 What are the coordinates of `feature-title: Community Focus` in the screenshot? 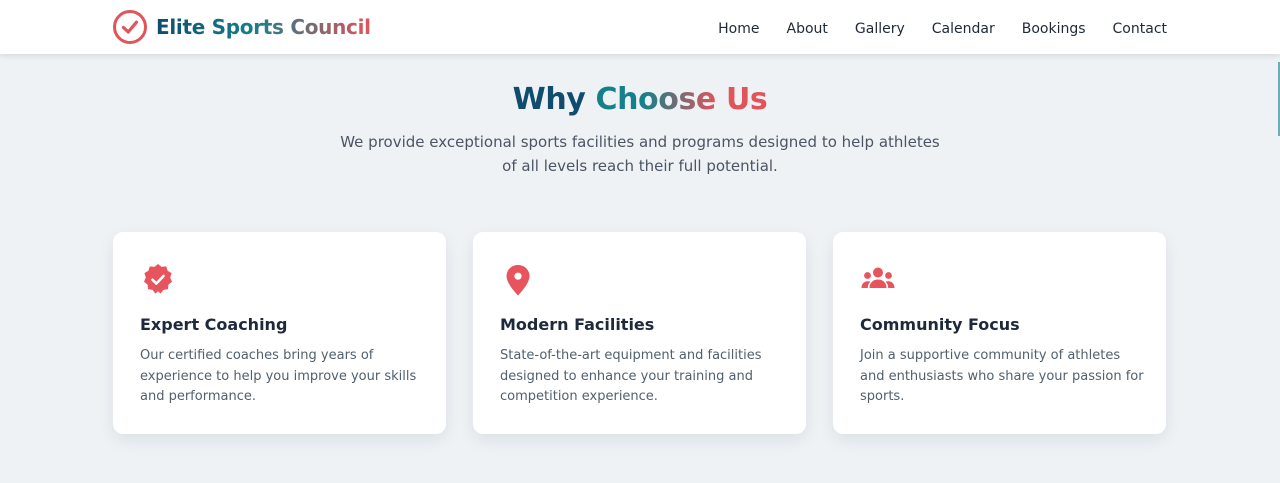 It's located at (940, 324).